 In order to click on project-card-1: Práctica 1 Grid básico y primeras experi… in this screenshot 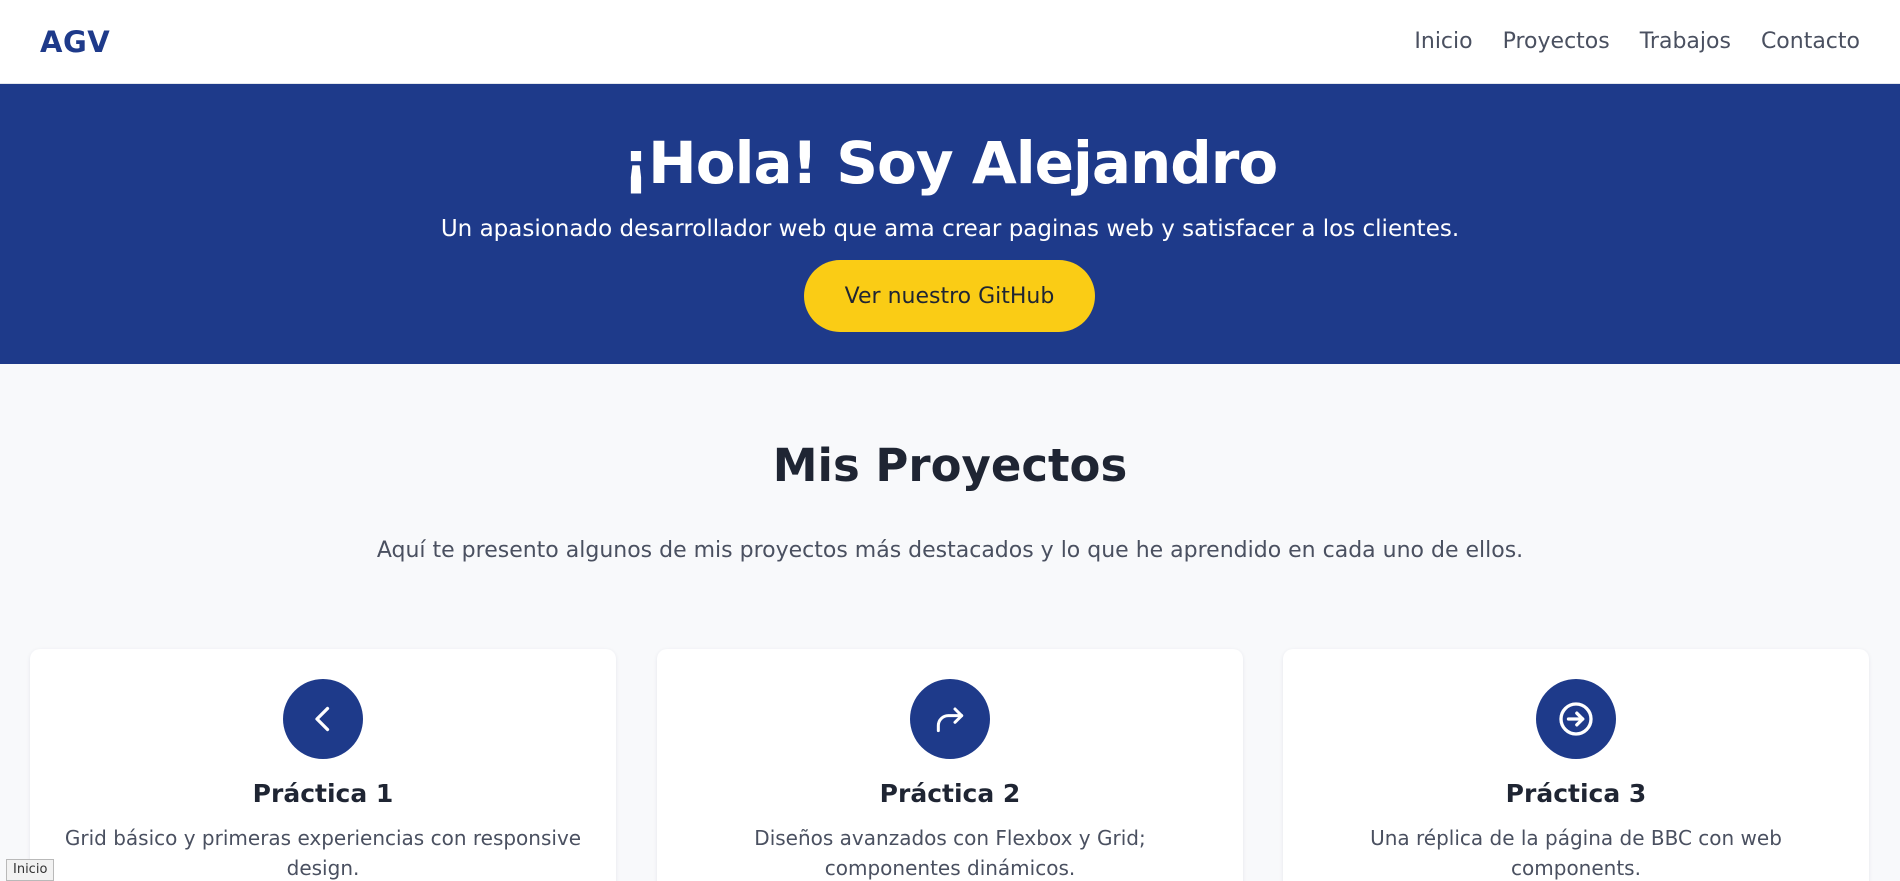, I will do `click(323, 765)`.